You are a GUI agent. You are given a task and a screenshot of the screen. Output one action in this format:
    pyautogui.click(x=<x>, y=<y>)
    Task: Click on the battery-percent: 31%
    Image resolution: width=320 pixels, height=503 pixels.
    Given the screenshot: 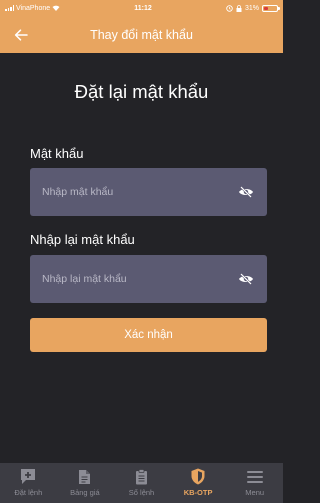 What is the action you would take?
    pyautogui.click(x=251, y=8)
    